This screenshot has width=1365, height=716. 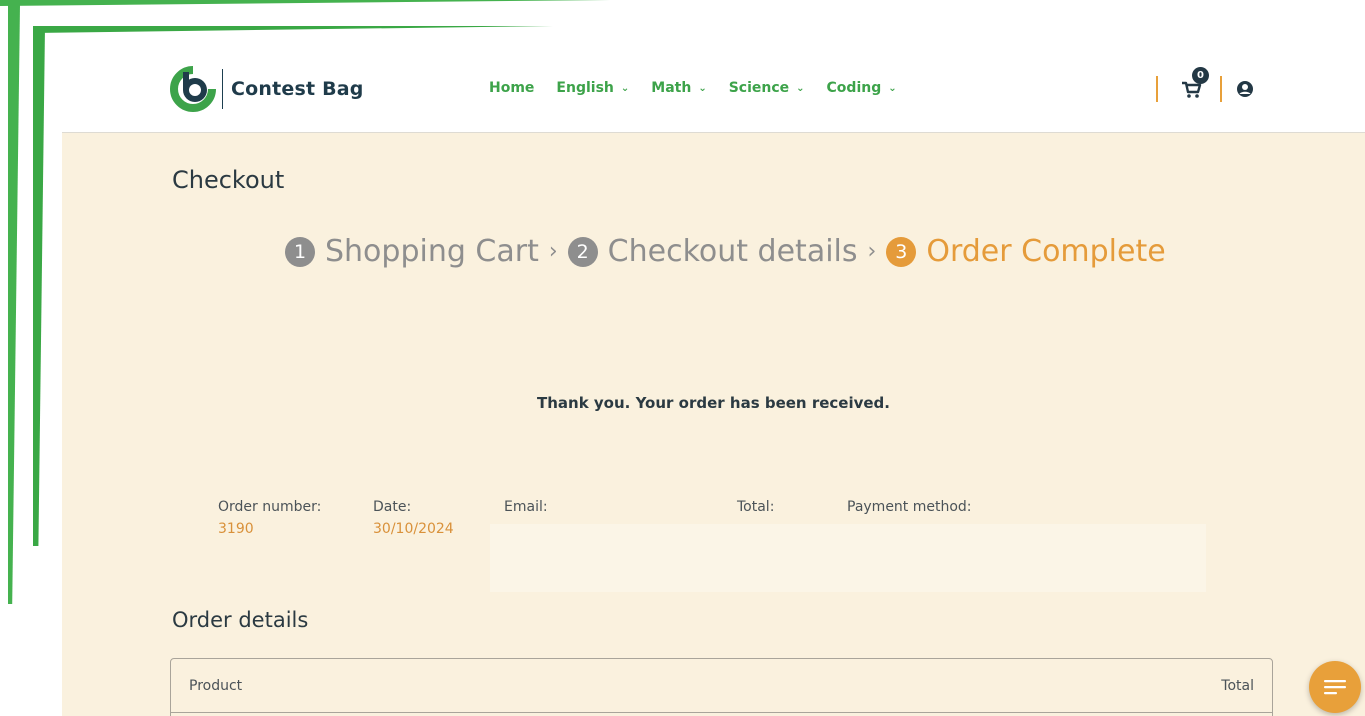 I want to click on order-date-field: Date: 30/10/2024, so click(x=438, y=518).